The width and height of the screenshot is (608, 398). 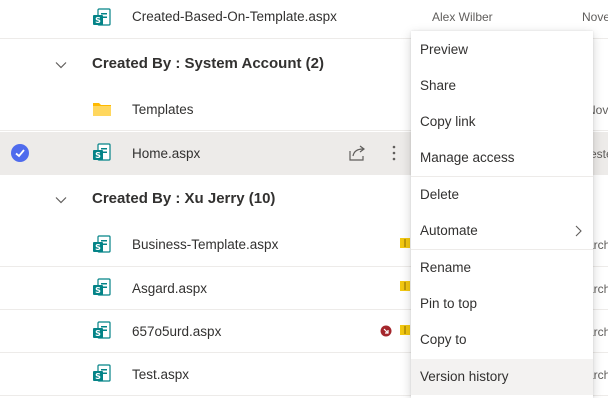 I want to click on menu-item-share: Share, so click(x=502, y=86).